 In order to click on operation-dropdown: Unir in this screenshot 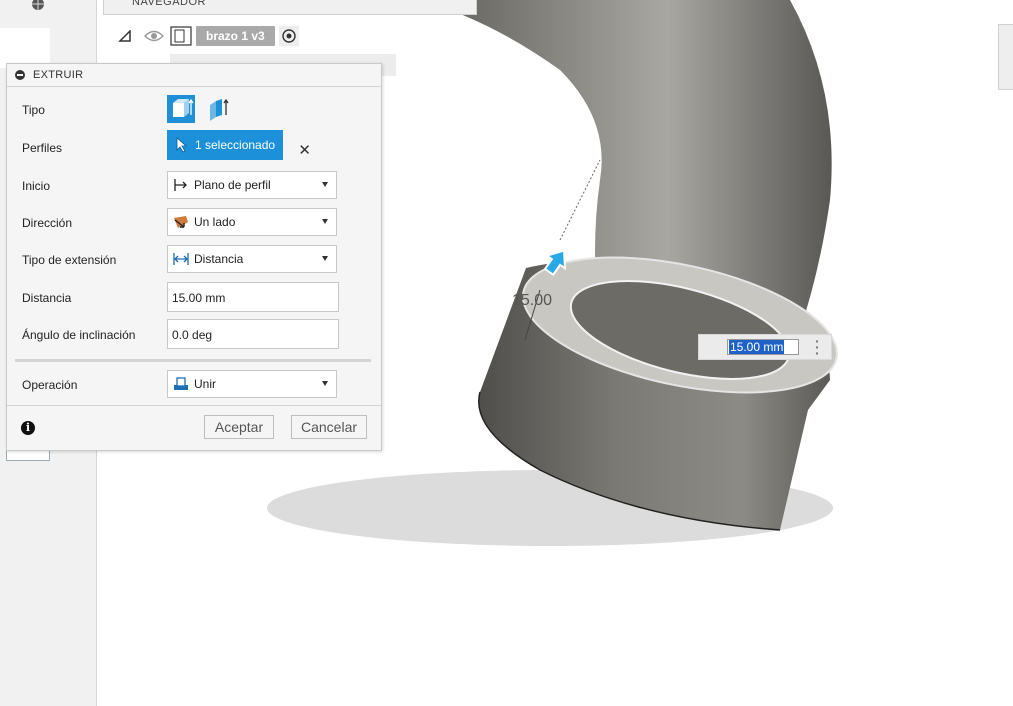, I will do `click(252, 384)`.